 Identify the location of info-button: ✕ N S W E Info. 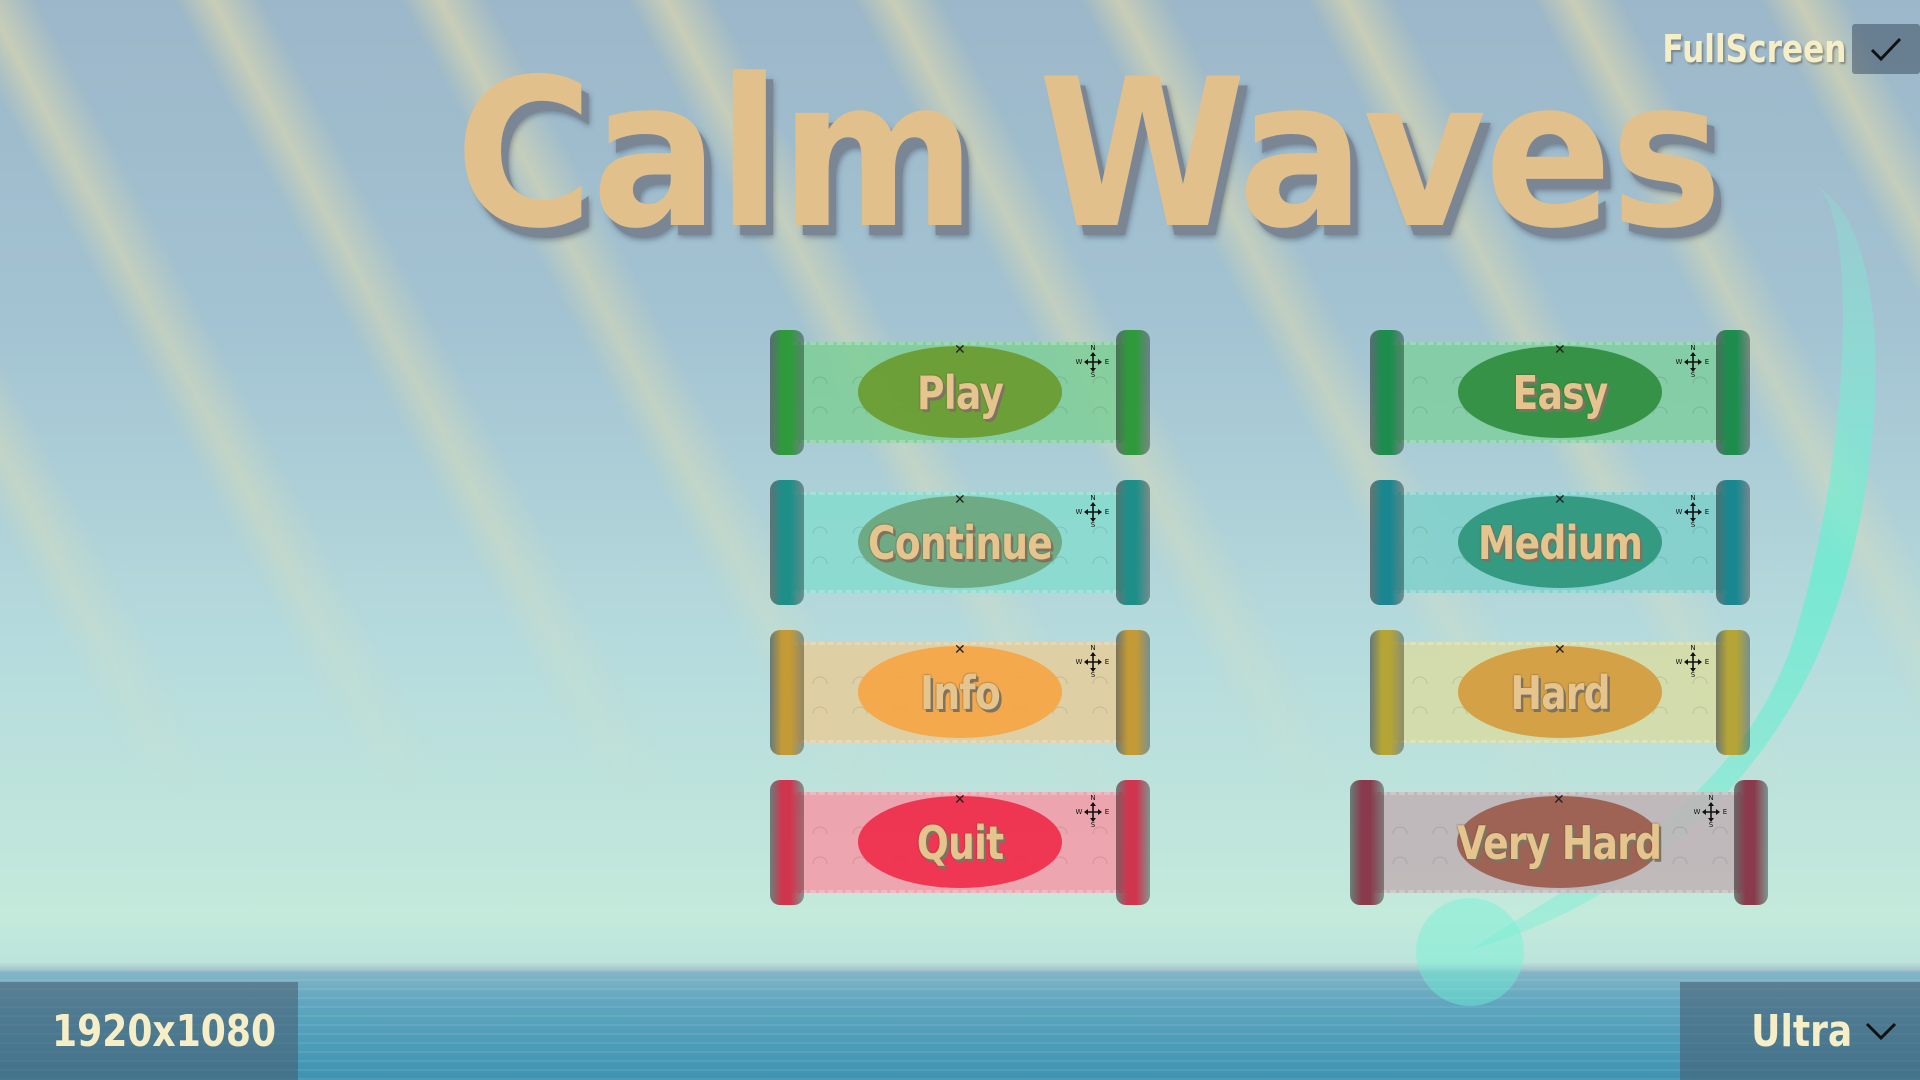
(960, 692).